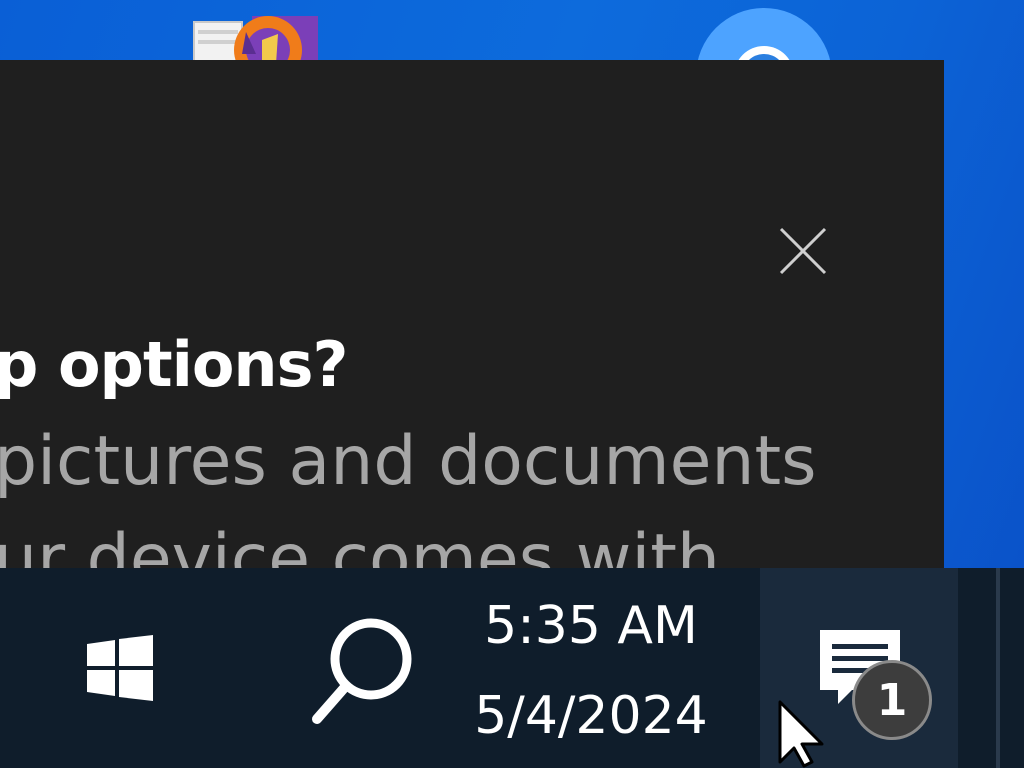 This screenshot has width=1024, height=768. What do you see at coordinates (591, 716) in the screenshot?
I see `clock-date: 5/4/2024` at bounding box center [591, 716].